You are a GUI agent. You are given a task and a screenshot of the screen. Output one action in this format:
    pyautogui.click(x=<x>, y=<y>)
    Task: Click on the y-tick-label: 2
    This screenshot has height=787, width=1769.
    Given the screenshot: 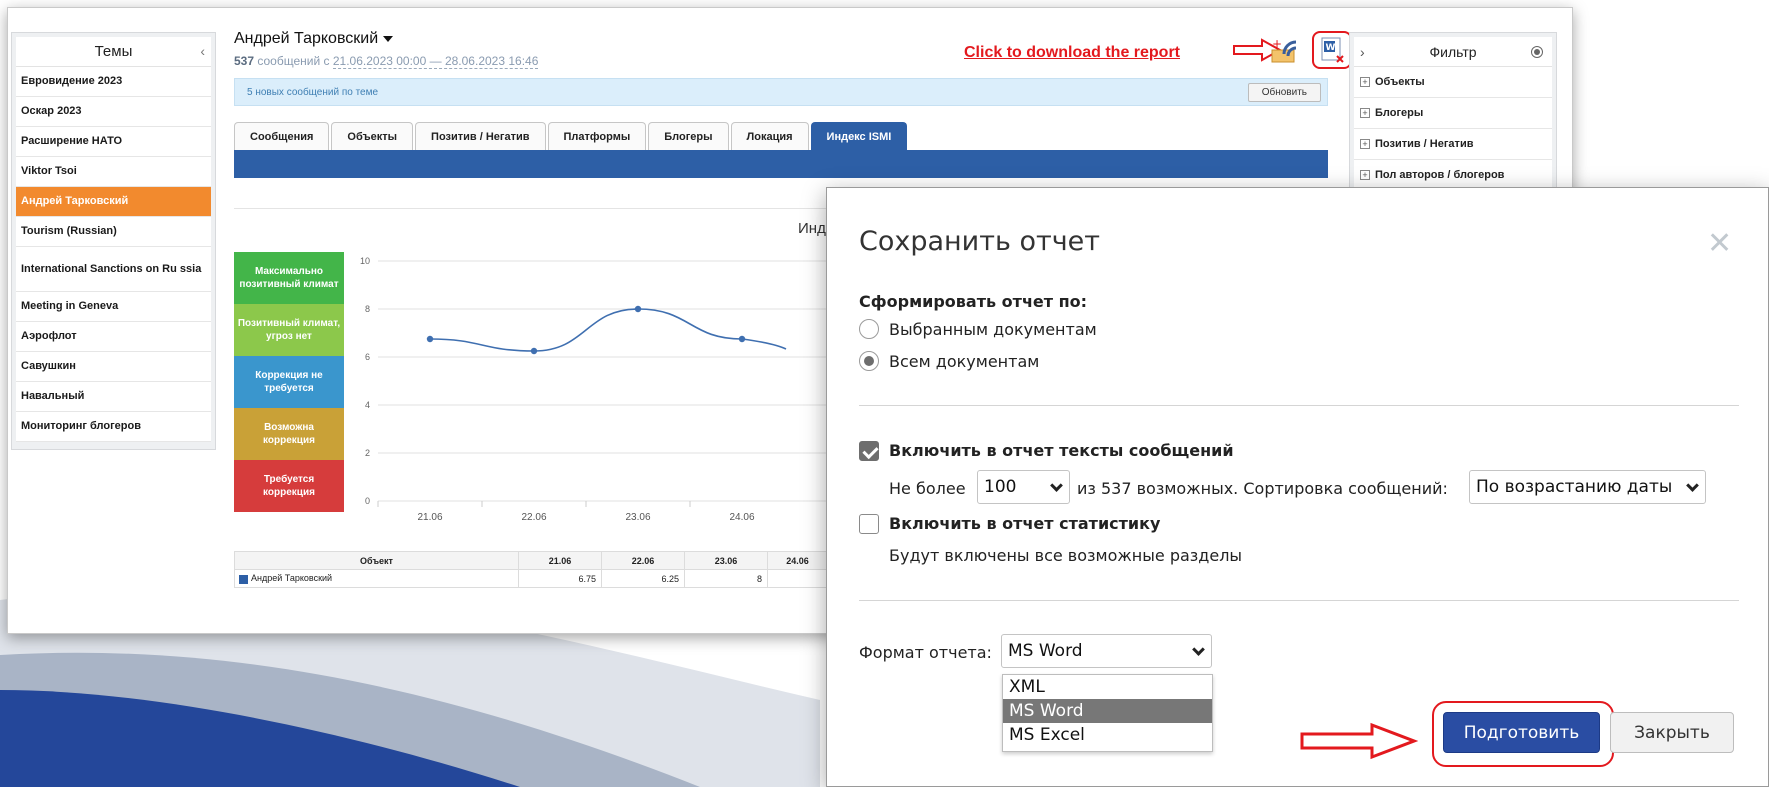 What is the action you would take?
    pyautogui.click(x=367, y=453)
    